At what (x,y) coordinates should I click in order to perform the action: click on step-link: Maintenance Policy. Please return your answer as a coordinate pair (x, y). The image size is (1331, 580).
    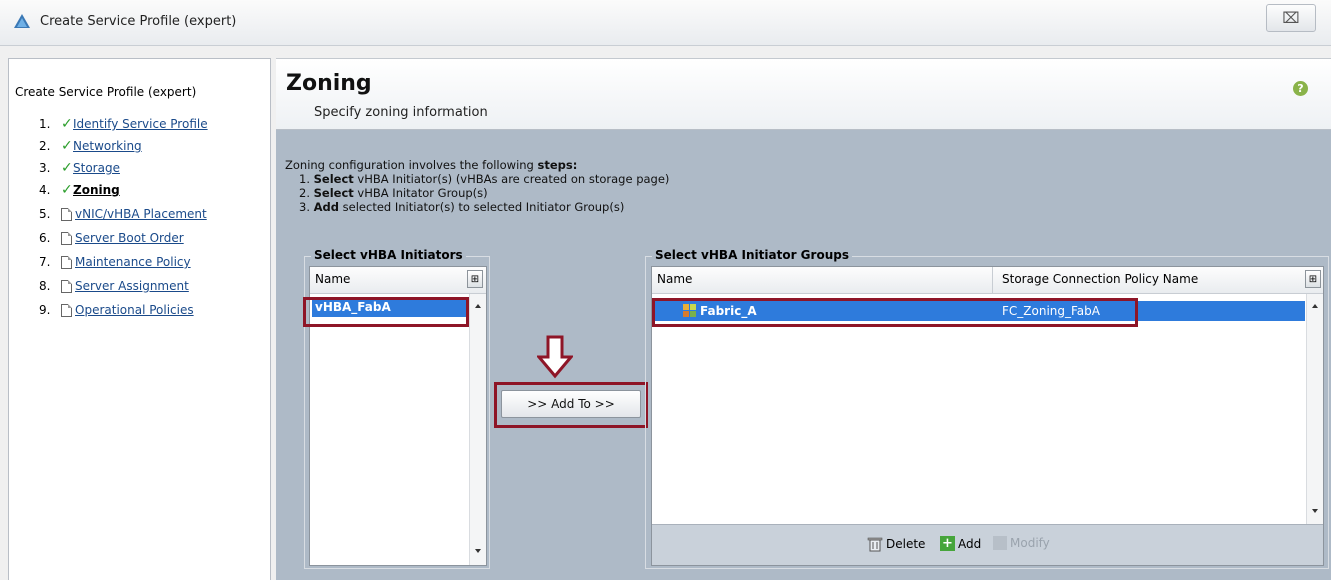
    Looking at the image, I should click on (133, 262).